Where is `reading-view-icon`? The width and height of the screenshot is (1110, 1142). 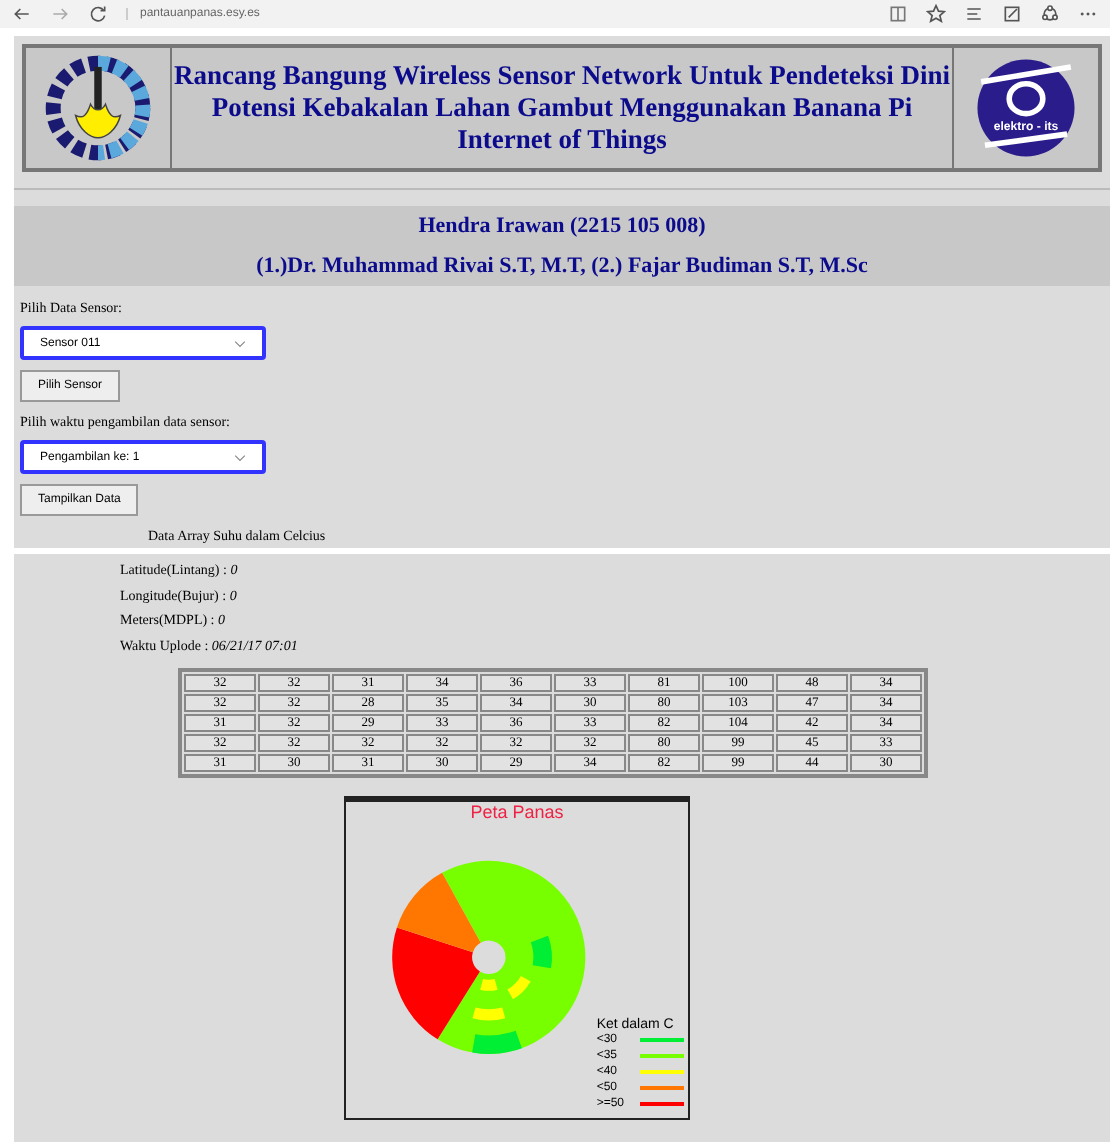
reading-view-icon is located at coordinates (898, 14).